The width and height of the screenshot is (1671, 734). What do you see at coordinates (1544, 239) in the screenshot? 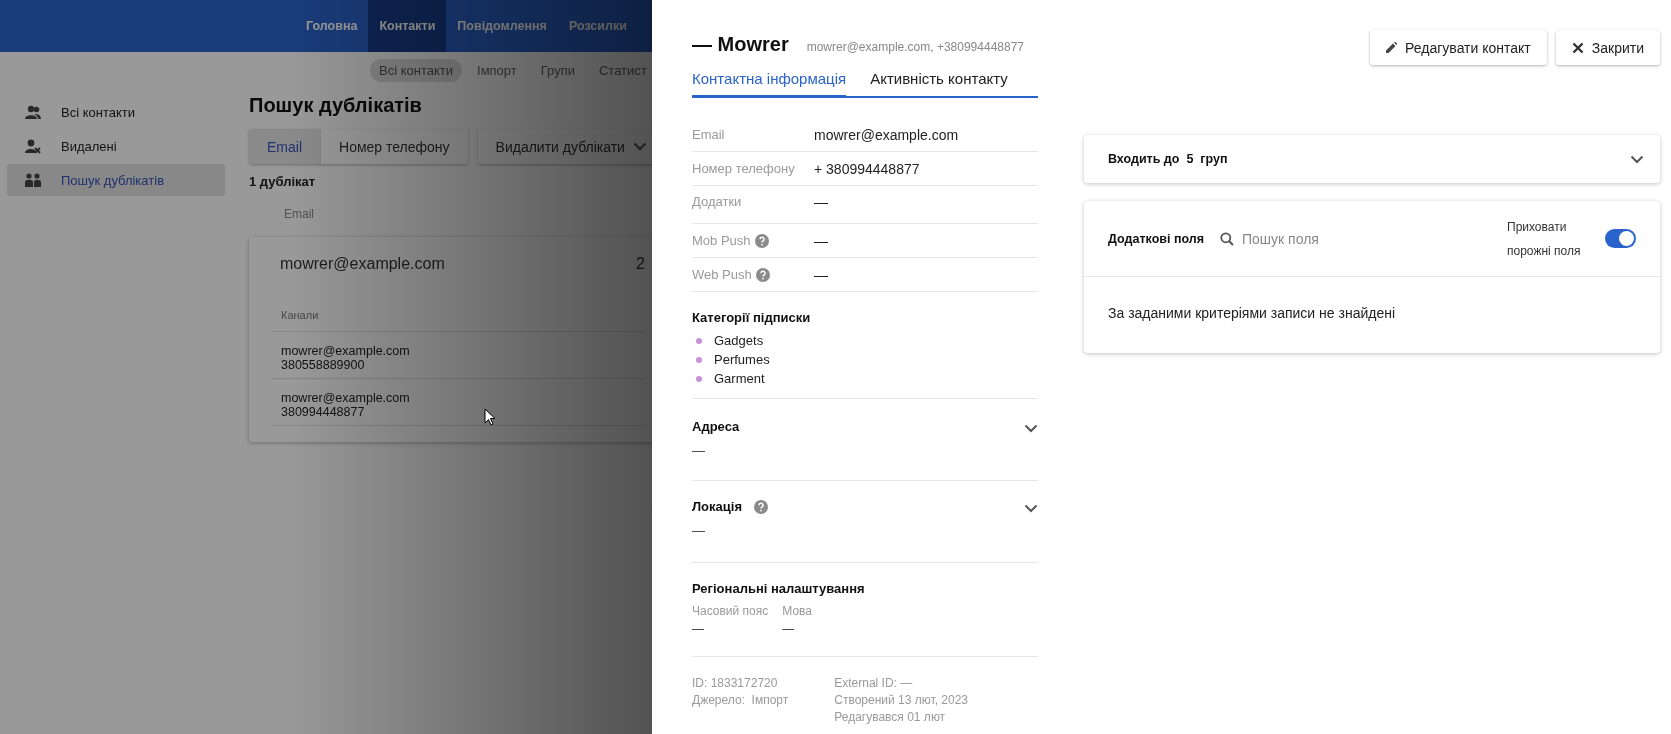
I see `toggle-label: Приховати порожні поля` at bounding box center [1544, 239].